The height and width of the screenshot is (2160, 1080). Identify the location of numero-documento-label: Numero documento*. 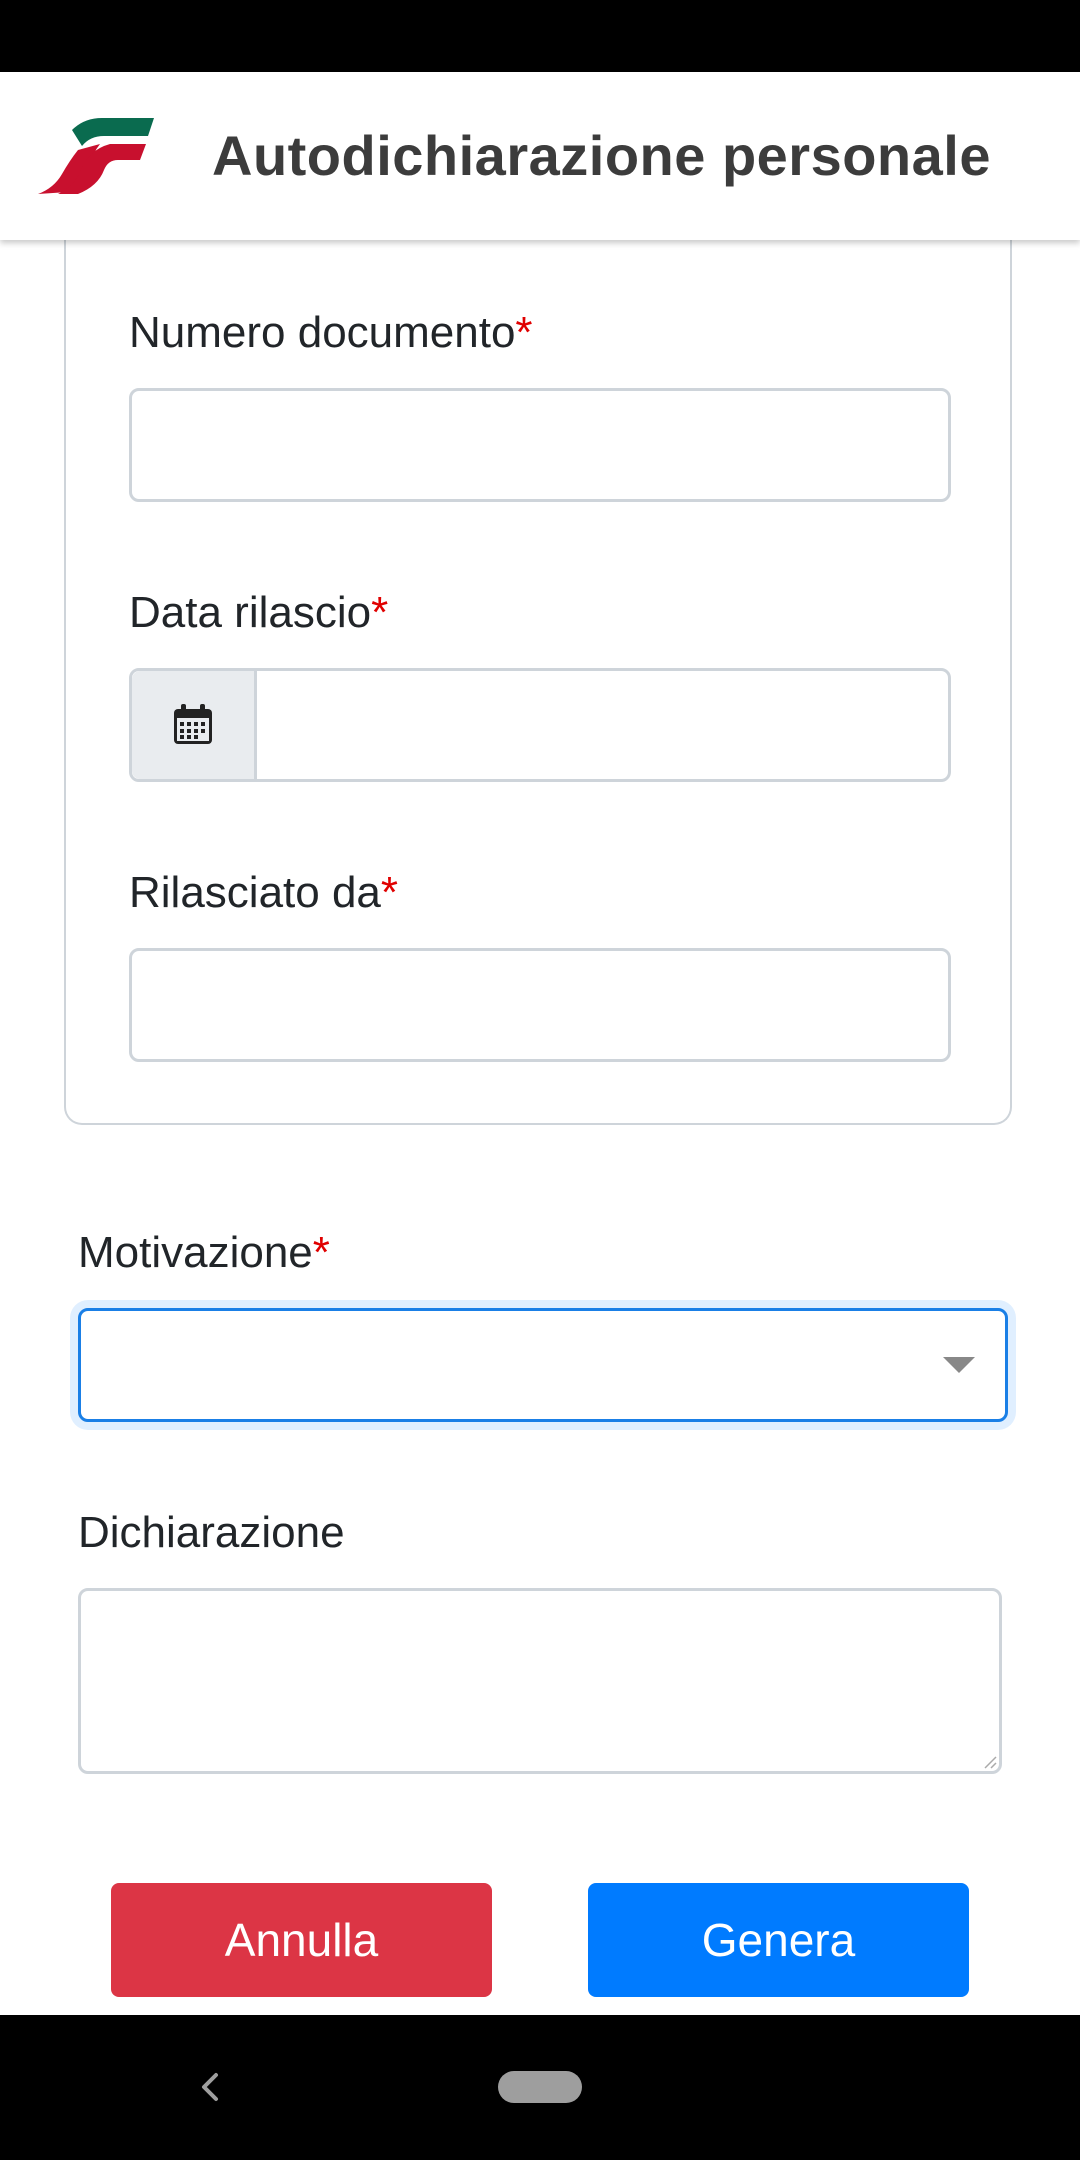
(331, 332).